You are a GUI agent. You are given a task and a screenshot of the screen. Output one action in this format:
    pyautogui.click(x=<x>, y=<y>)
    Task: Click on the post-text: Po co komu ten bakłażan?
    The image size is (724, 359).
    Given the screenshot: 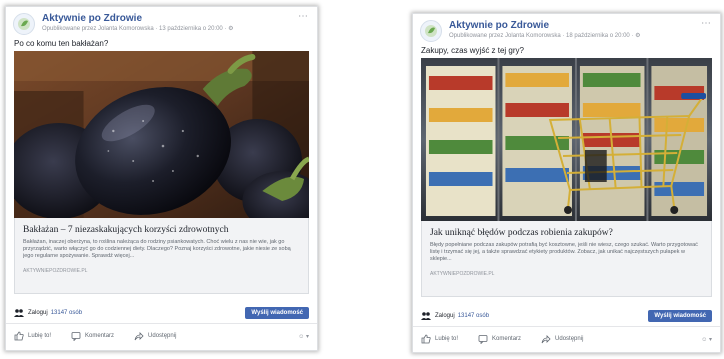 What is the action you would take?
    pyautogui.click(x=61, y=43)
    